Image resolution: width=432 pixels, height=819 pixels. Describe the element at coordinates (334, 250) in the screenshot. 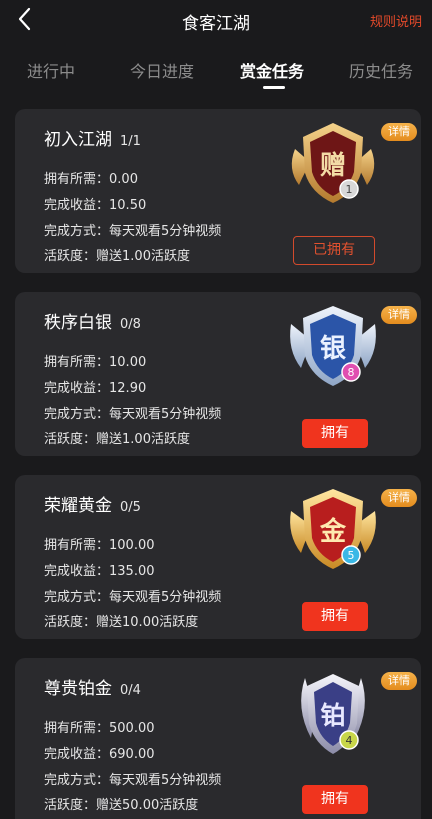

I see `owned-button: 已拥有` at that location.